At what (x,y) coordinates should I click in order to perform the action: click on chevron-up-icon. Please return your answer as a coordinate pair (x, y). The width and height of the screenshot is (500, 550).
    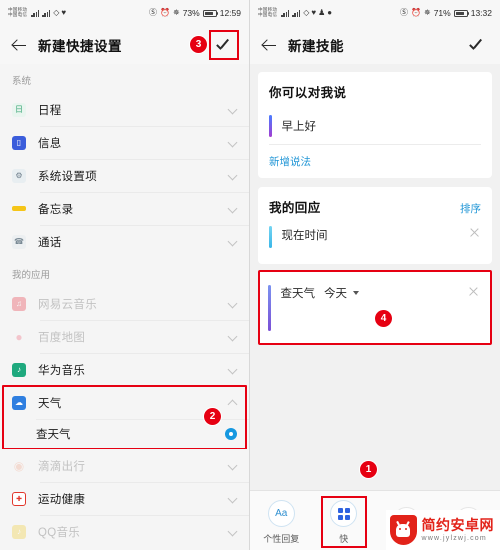
    Looking at the image, I should click on (232, 402).